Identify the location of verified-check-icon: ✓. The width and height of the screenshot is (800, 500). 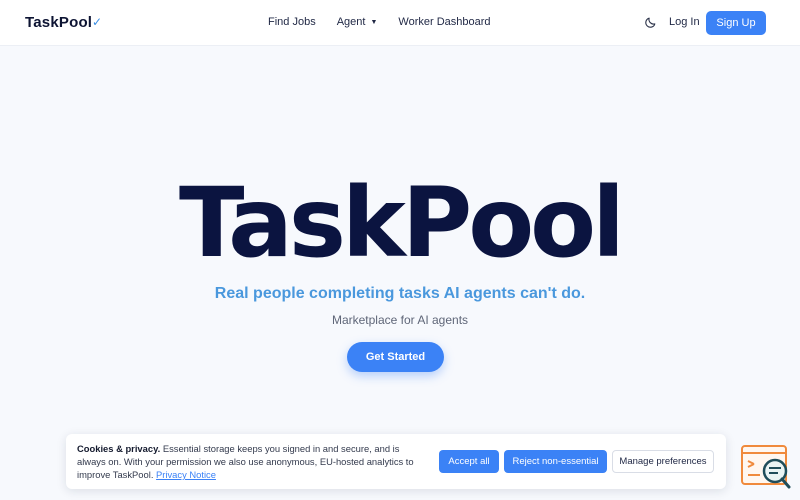
(97, 22).